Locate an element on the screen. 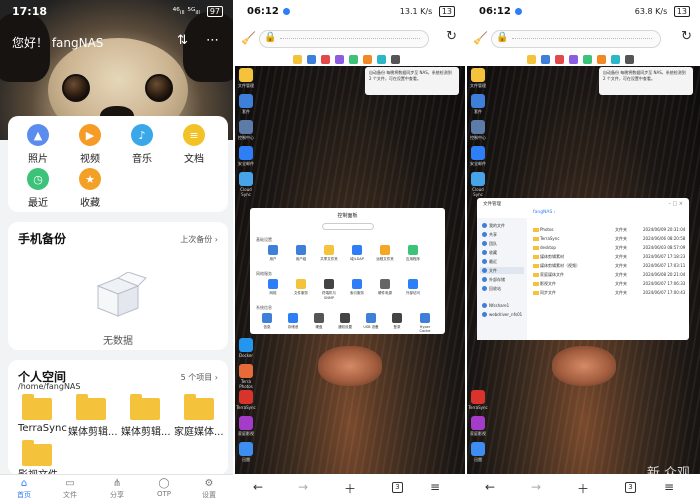 The image size is (700, 502). table-row: TerraSync 文件夹 2024/06/06 08:20:58 is located at coordinates (609, 239).